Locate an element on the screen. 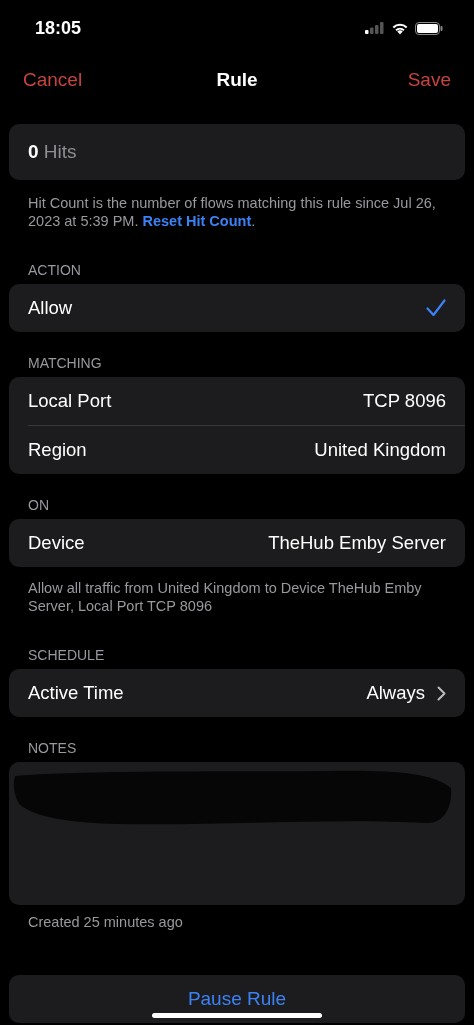 This screenshot has width=474, height=1025. section-header: SCHEDULE is located at coordinates (66, 655).